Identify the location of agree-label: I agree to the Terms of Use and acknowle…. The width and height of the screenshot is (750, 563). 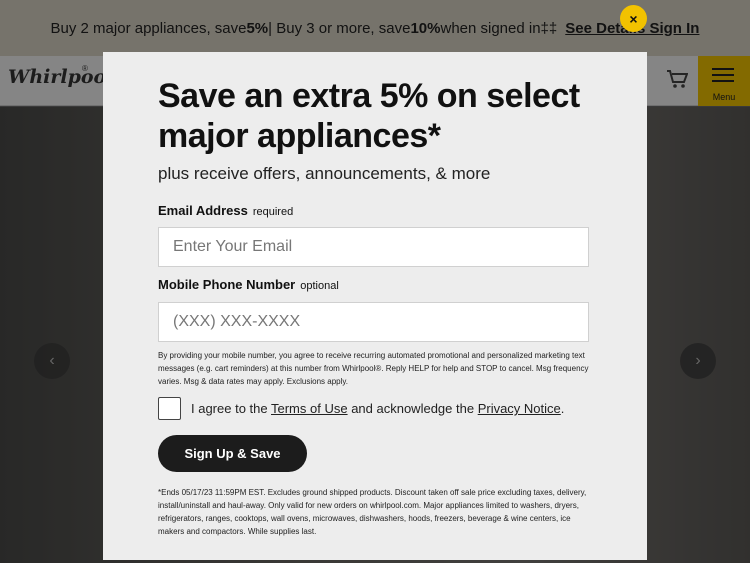
(377, 408).